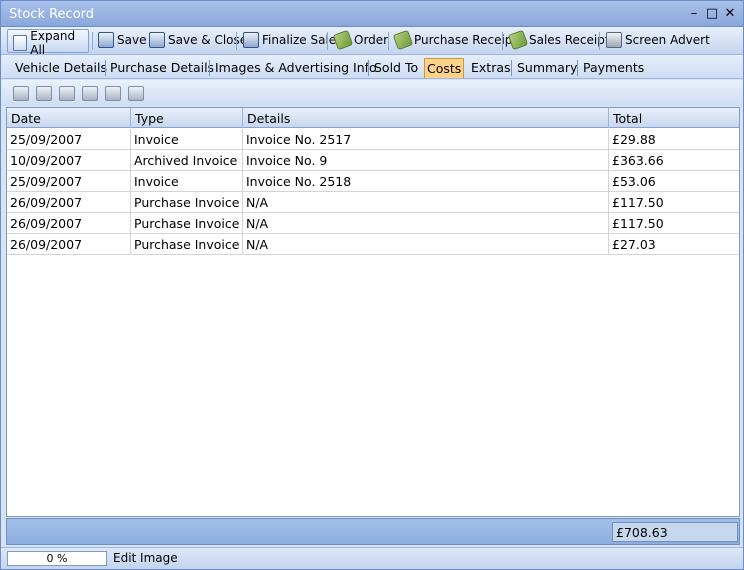 This screenshot has height=570, width=744. I want to click on grid-header: Date Type Details Total, so click(373, 118).